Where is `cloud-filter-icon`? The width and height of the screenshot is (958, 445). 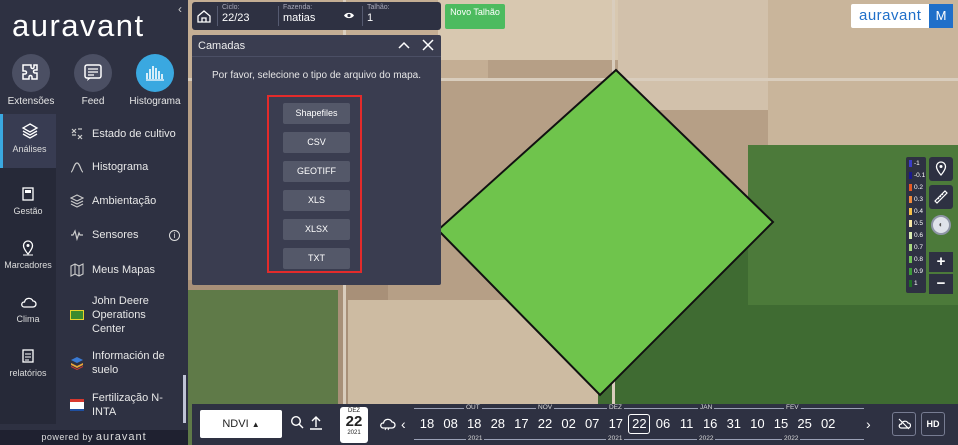 cloud-filter-icon is located at coordinates (387, 424).